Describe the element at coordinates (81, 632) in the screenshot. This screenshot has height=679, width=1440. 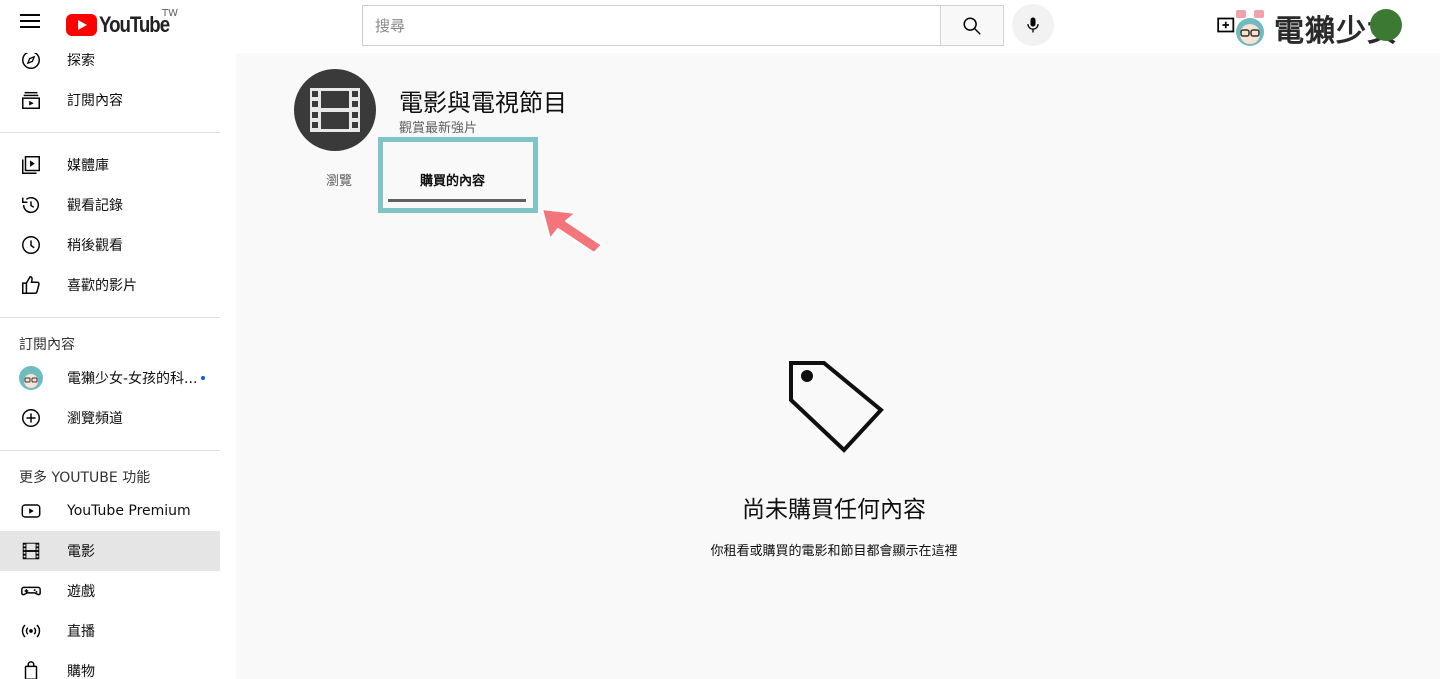
I see `sidebar-item-label: 直播` at that location.